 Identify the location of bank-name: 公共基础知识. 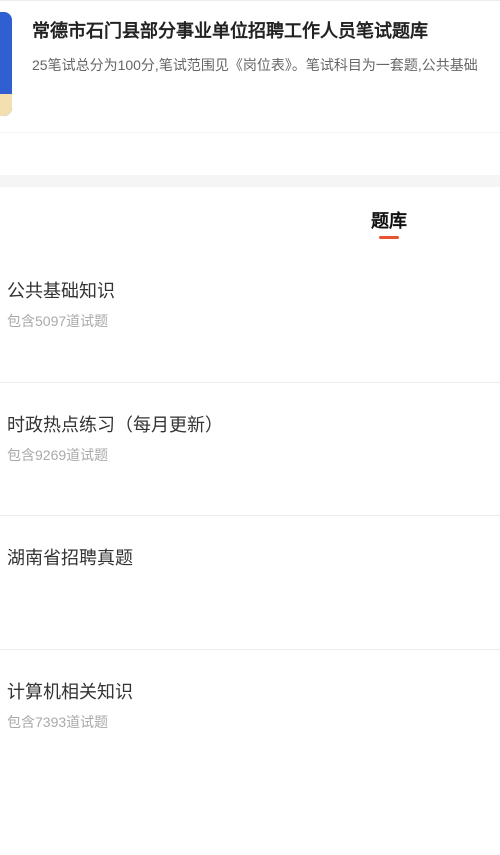
(61, 291).